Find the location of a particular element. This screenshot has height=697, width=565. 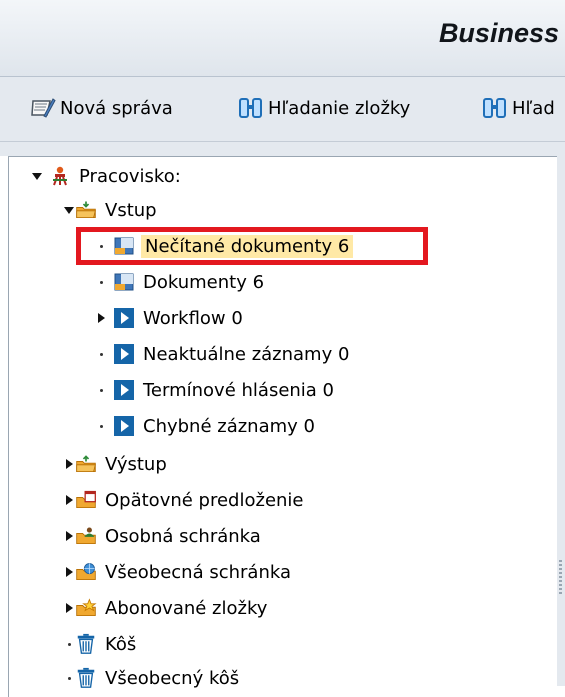

tree-label: Pracovisko: is located at coordinates (130, 176).